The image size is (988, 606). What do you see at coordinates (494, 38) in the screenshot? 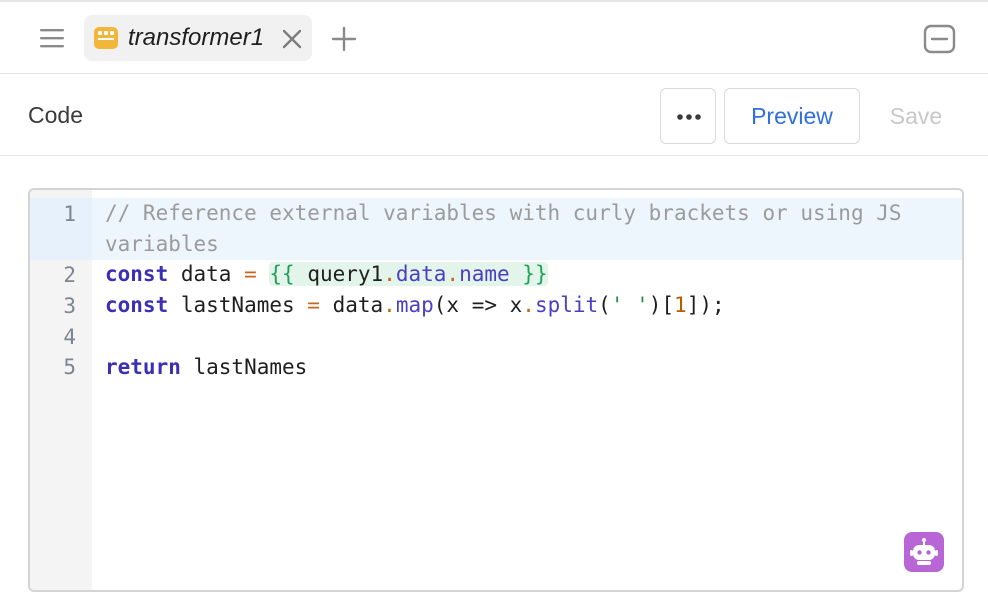
I see `tab-bar: transformer1` at bounding box center [494, 38].